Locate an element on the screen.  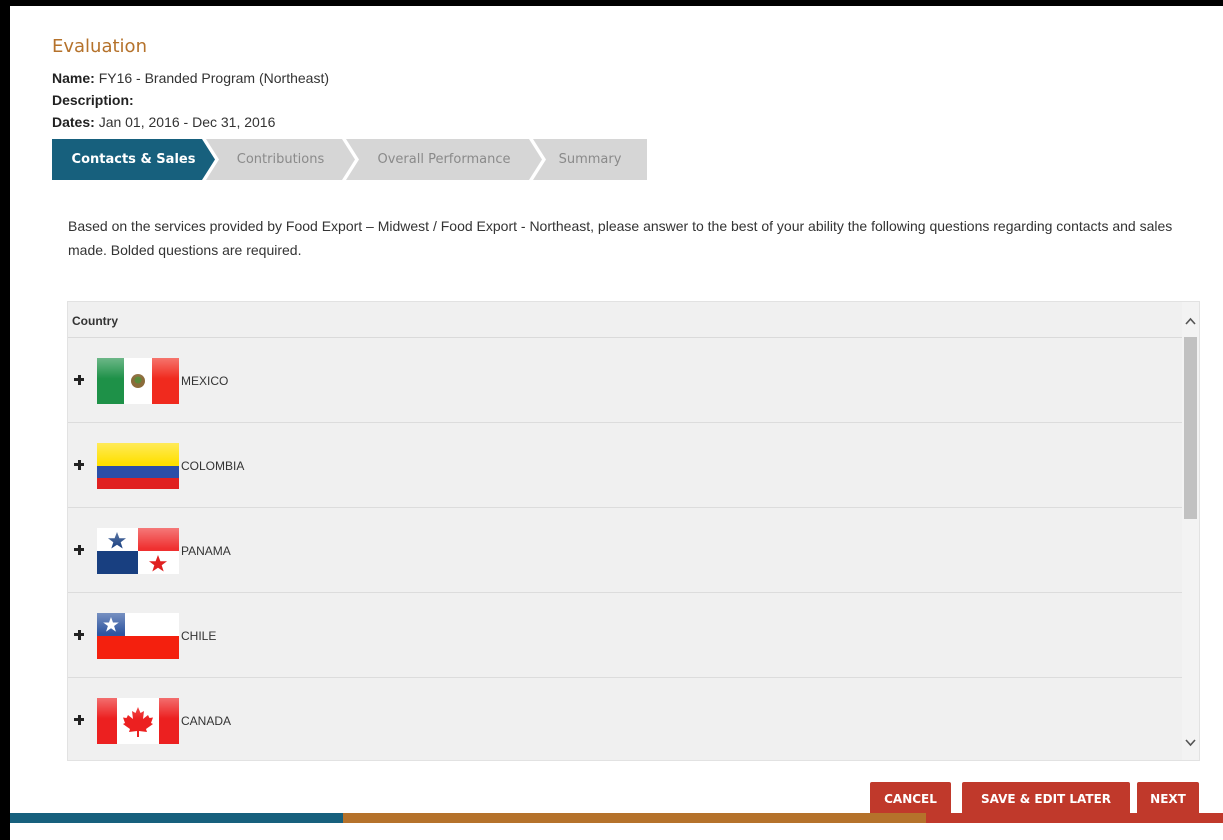
table-row: MEXICO is located at coordinates (625, 380).